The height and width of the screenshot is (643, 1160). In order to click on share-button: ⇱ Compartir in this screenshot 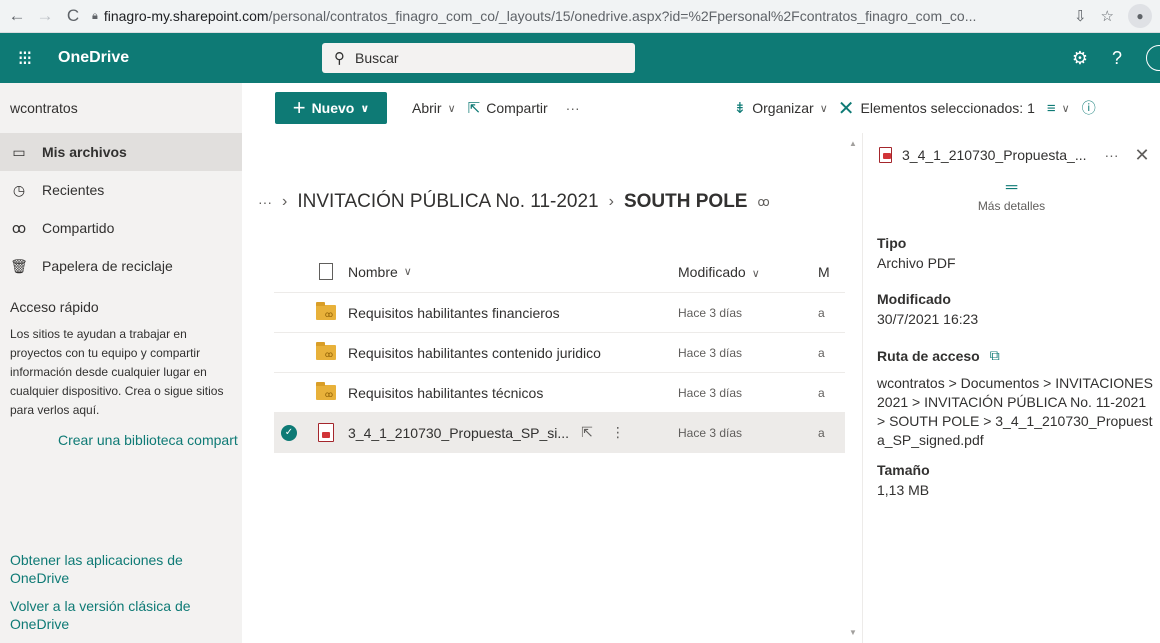, I will do `click(508, 108)`.